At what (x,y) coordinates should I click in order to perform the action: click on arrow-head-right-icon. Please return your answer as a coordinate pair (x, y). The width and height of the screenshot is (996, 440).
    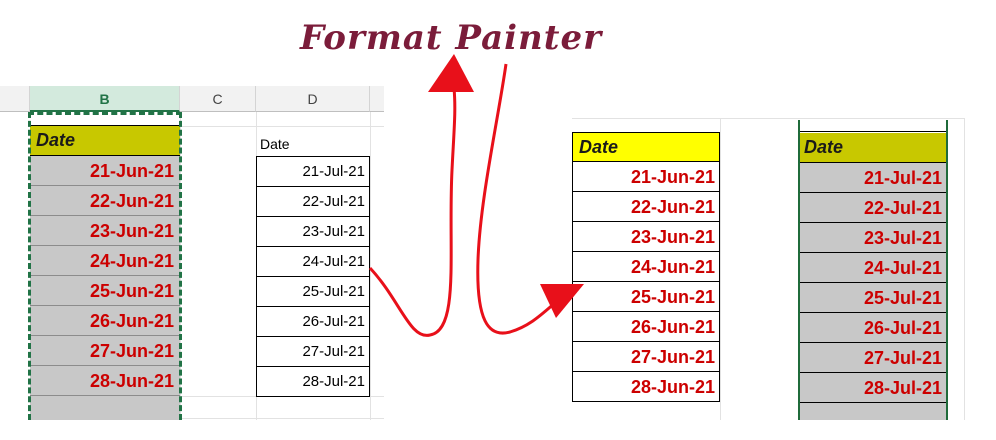
    Looking at the image, I should click on (562, 301).